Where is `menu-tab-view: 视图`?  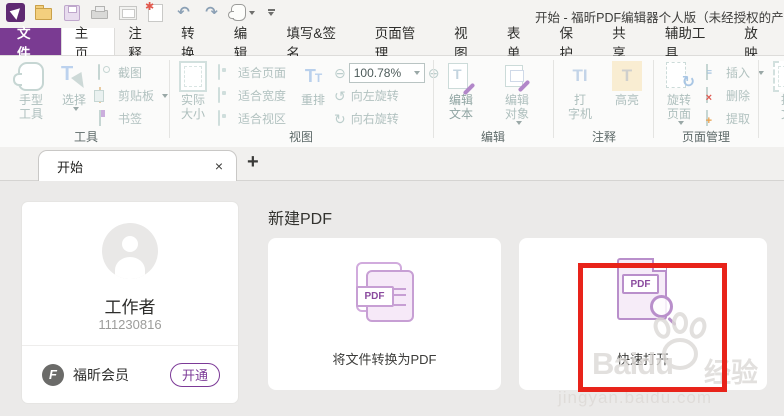 menu-tab-view: 视图 is located at coordinates (467, 43).